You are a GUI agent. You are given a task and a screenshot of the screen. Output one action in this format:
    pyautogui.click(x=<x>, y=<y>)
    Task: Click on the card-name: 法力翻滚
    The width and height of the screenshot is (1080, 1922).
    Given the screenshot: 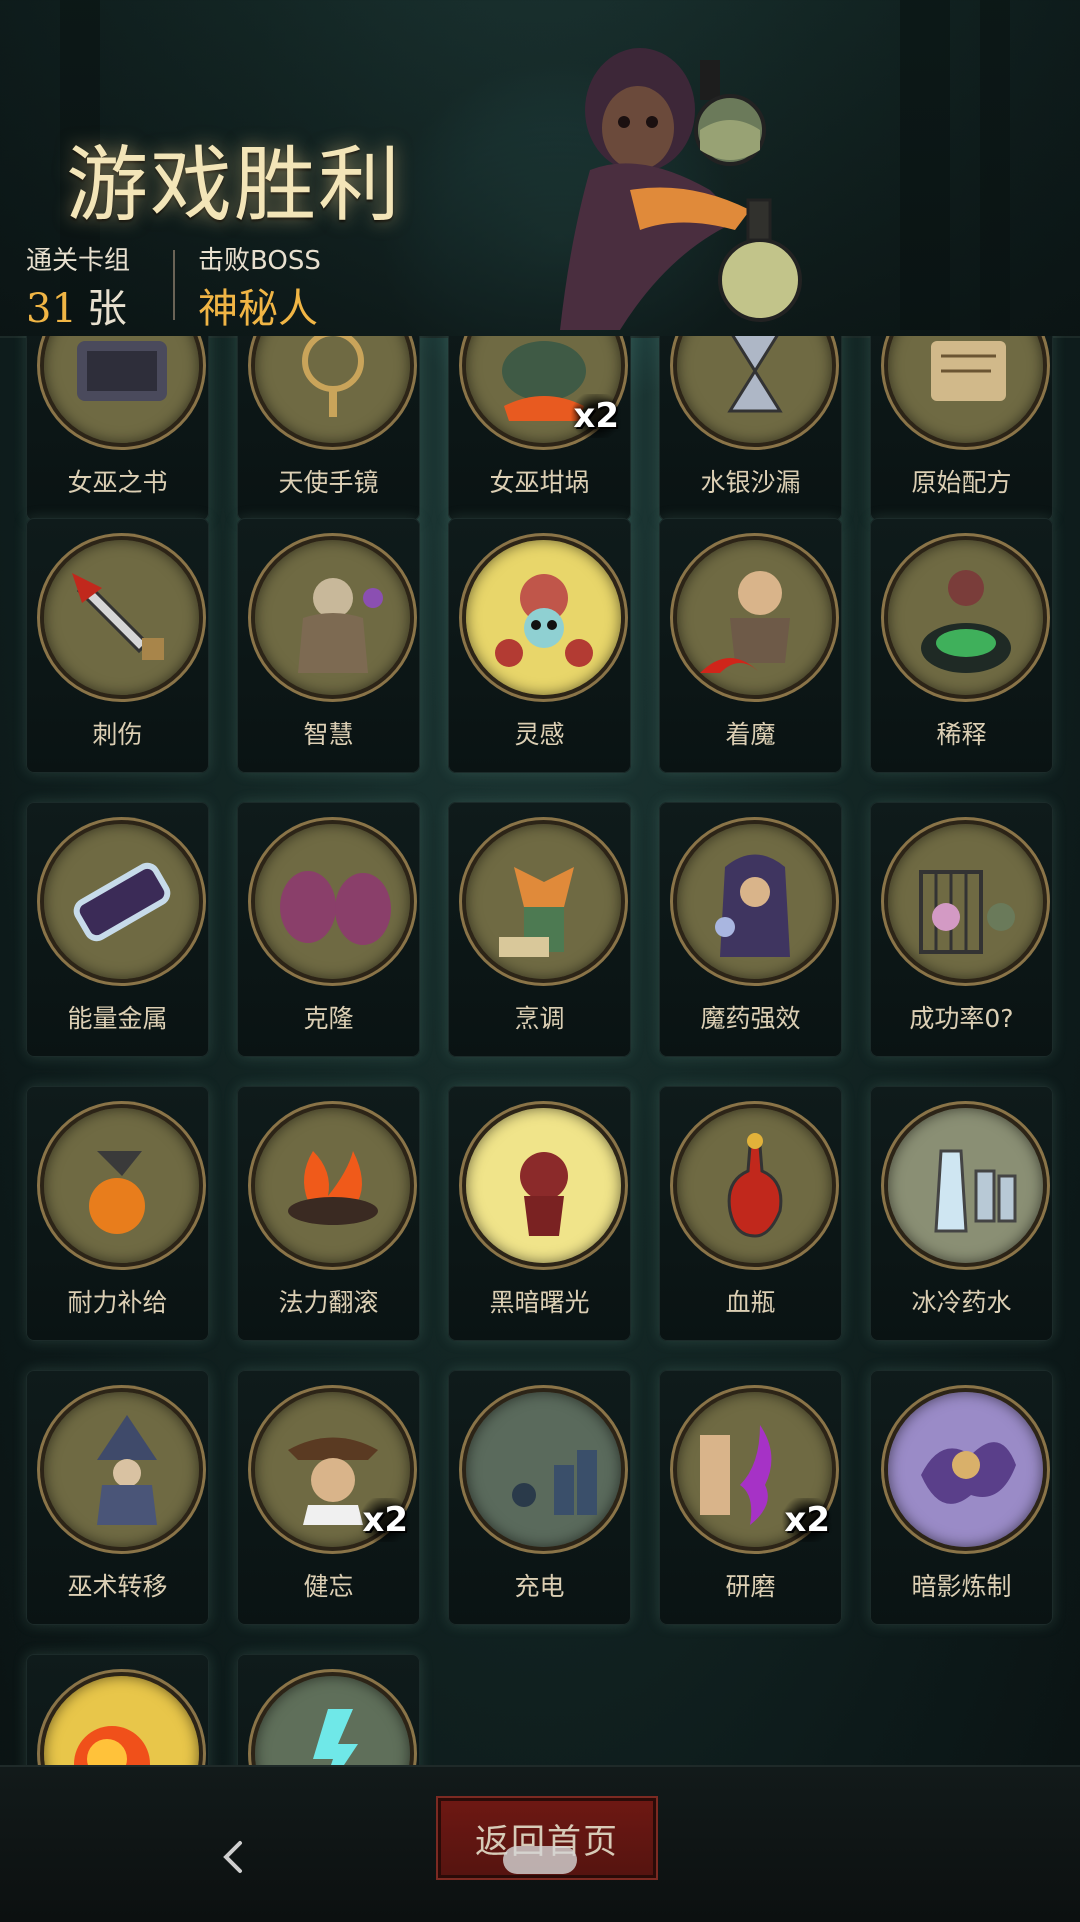 What is the action you would take?
    pyautogui.click(x=328, y=1302)
    